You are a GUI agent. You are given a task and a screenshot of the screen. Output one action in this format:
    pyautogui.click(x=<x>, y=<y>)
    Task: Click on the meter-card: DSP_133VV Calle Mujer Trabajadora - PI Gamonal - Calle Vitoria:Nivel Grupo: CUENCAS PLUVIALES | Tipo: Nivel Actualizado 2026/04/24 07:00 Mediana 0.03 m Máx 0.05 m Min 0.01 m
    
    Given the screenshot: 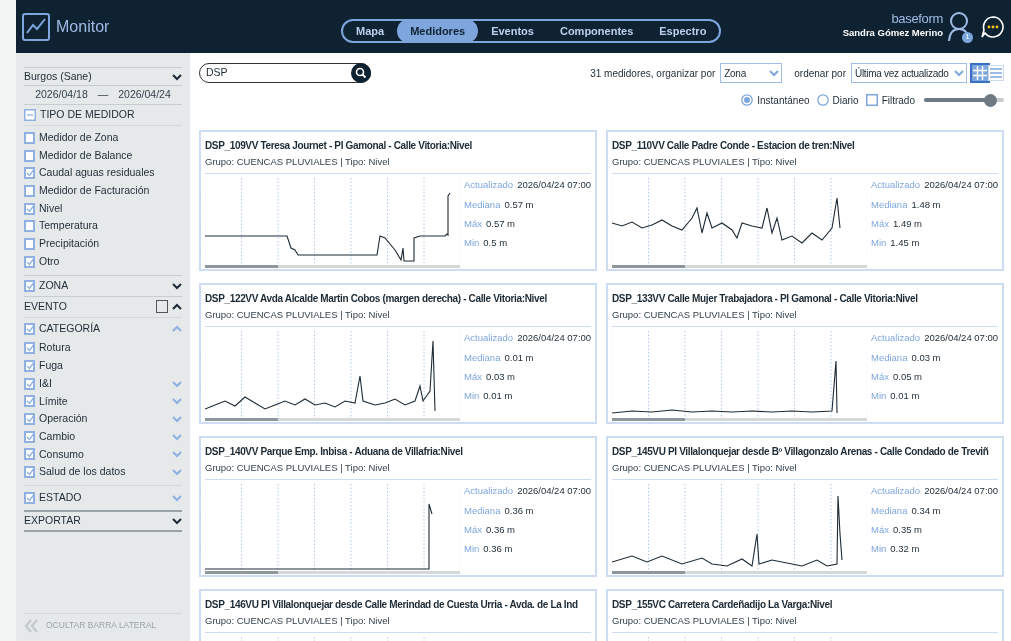 What is the action you would take?
    pyautogui.click(x=805, y=353)
    